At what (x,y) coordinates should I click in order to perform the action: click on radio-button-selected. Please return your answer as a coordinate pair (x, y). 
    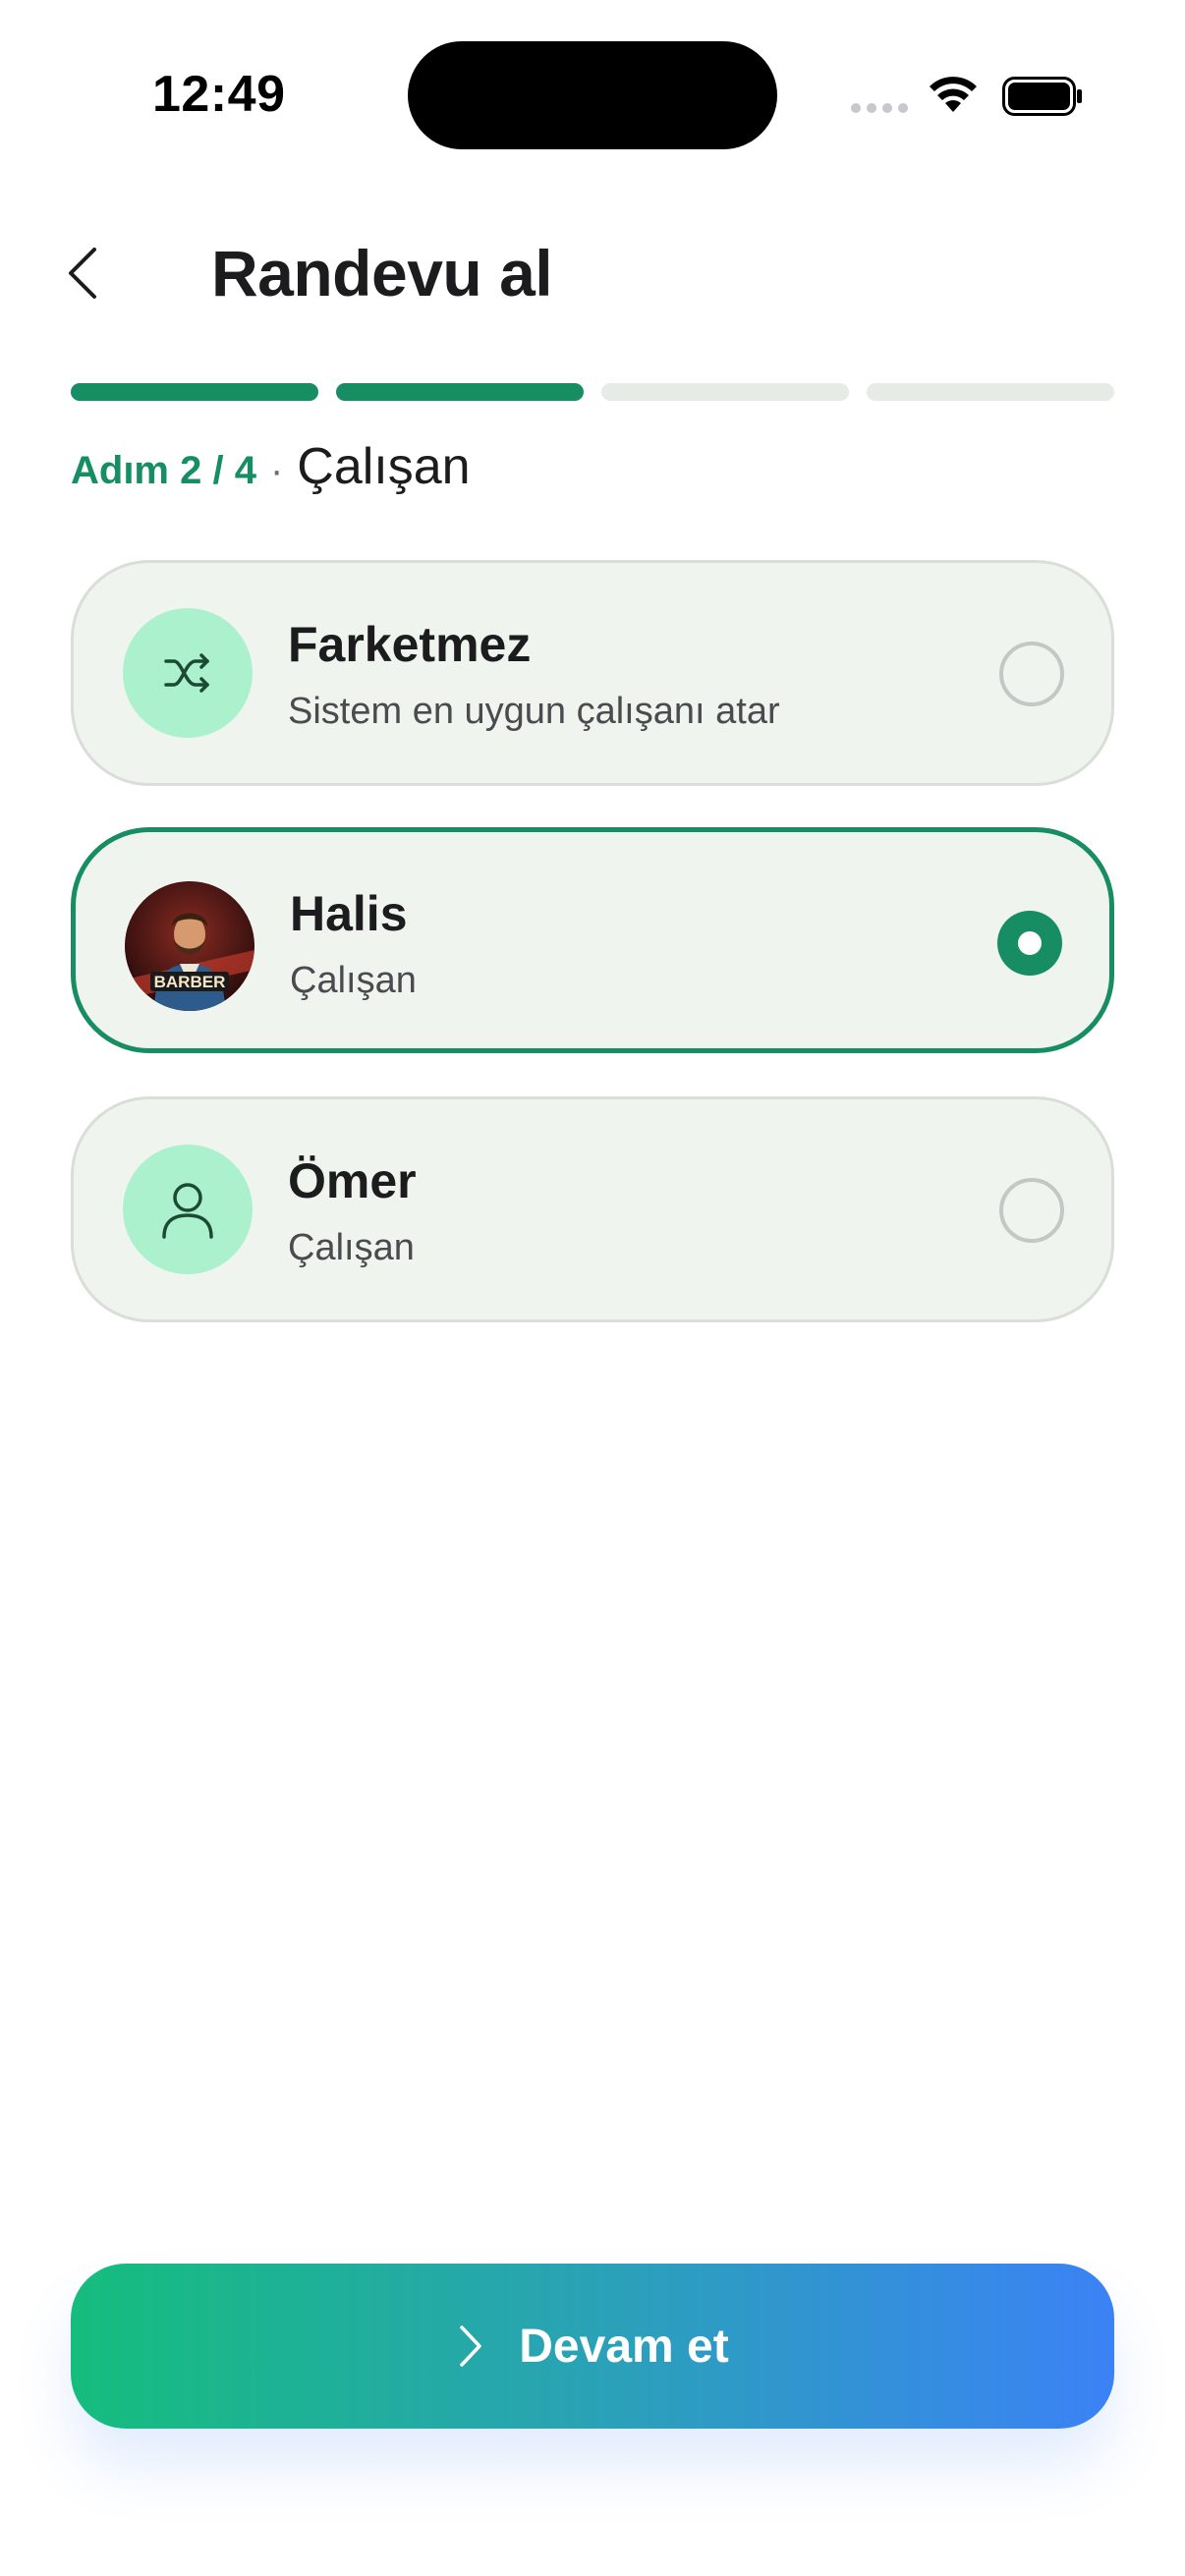
    Looking at the image, I should click on (1030, 943).